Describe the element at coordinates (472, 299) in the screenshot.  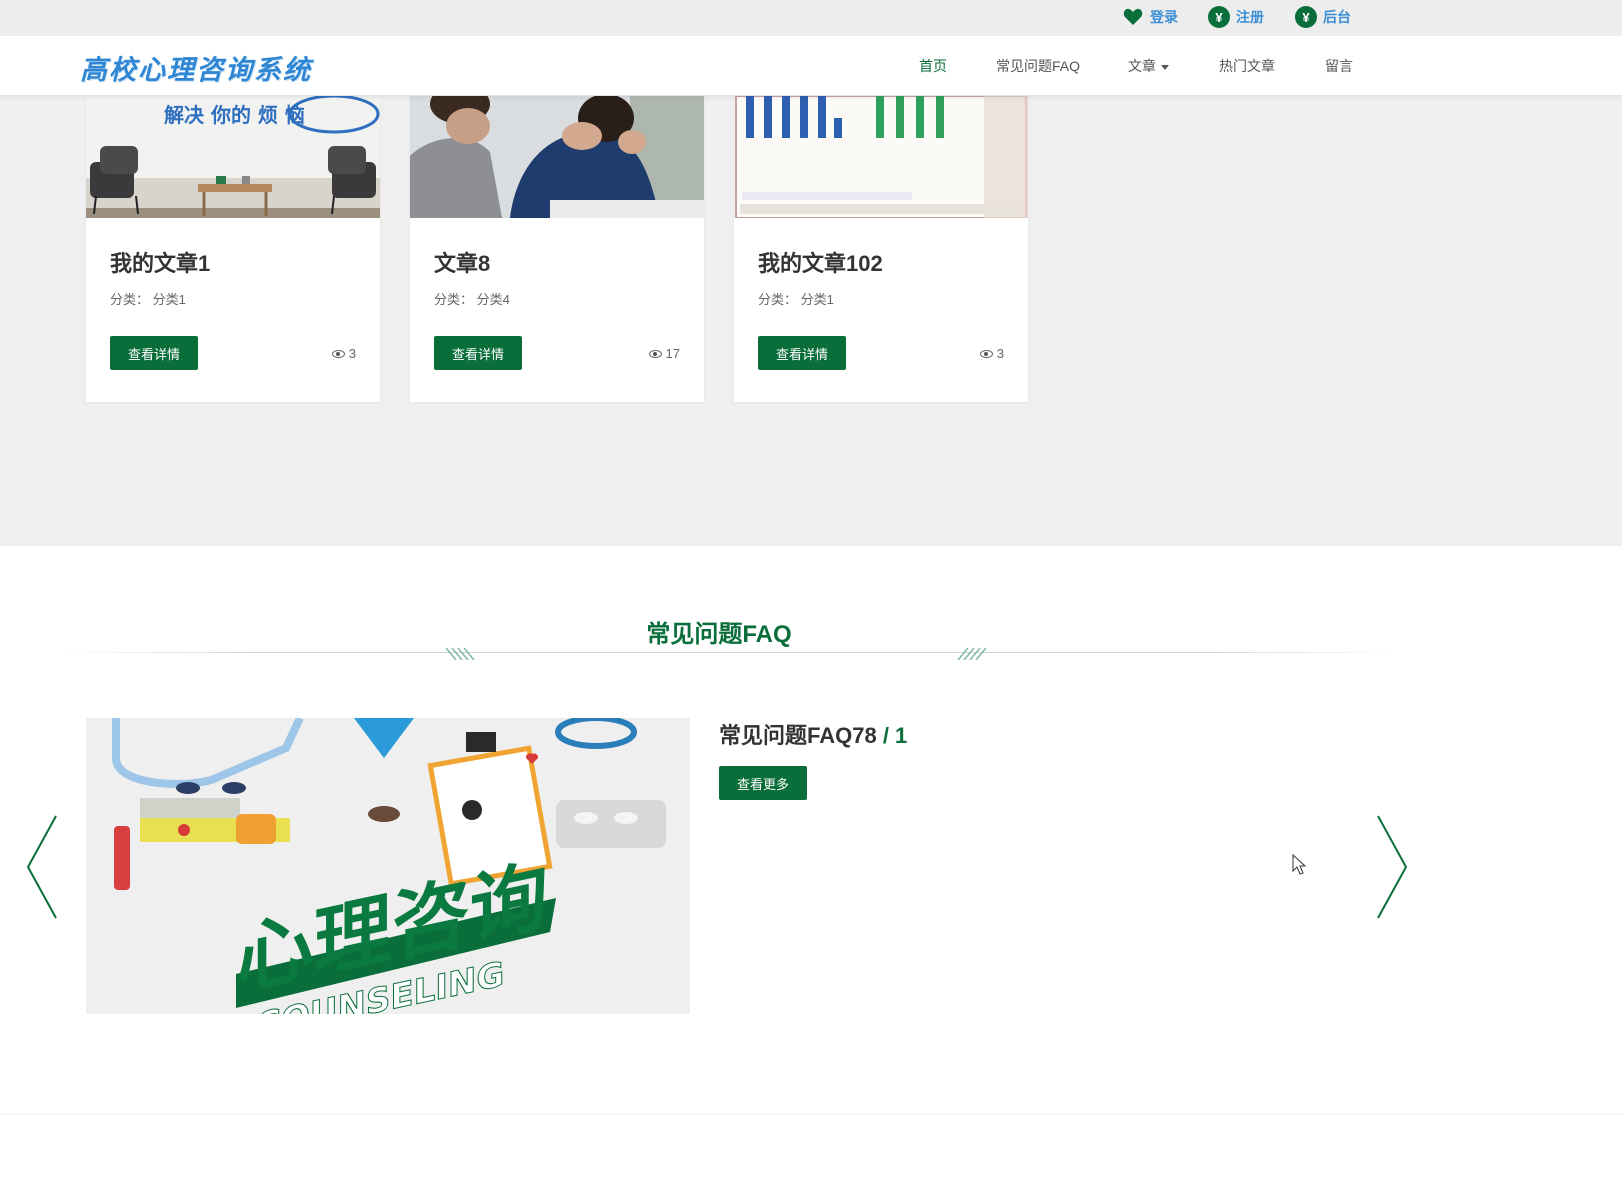
I see `article-category: 分类： 分类4` at that location.